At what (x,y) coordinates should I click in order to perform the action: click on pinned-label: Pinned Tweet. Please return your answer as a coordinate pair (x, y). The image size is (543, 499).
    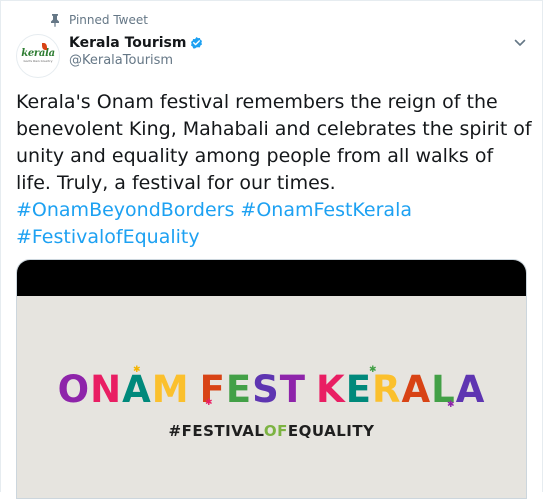
    Looking at the image, I should click on (108, 20).